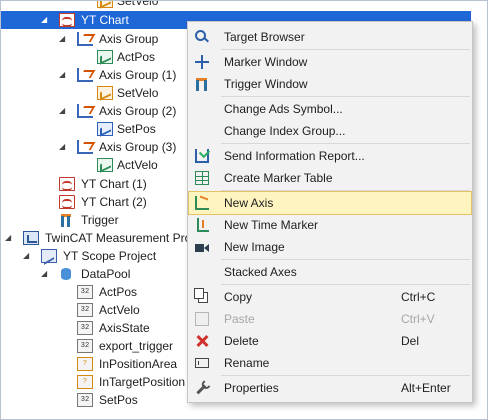 Image resolution: width=488 pixels, height=420 pixels. I want to click on menu-item-trigger-window: Trigger Window, so click(330, 84).